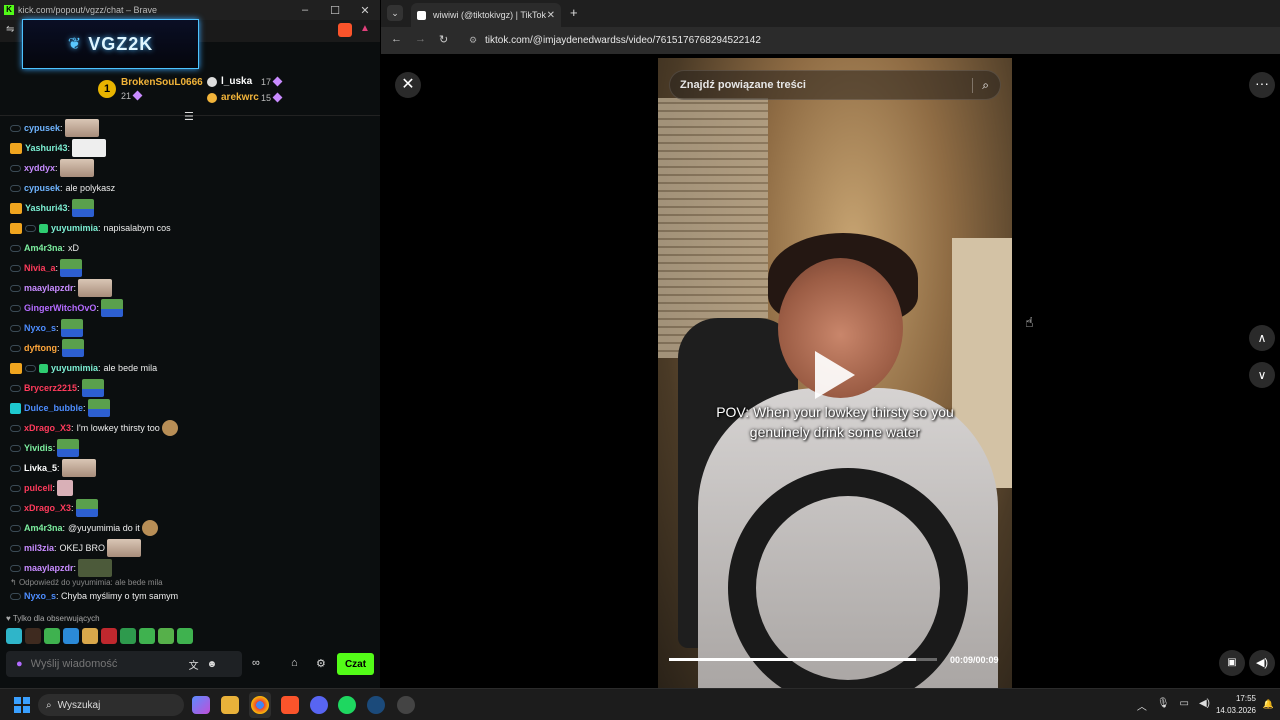  Describe the element at coordinates (1262, 85) in the screenshot. I see `more-options-button: ···` at that location.